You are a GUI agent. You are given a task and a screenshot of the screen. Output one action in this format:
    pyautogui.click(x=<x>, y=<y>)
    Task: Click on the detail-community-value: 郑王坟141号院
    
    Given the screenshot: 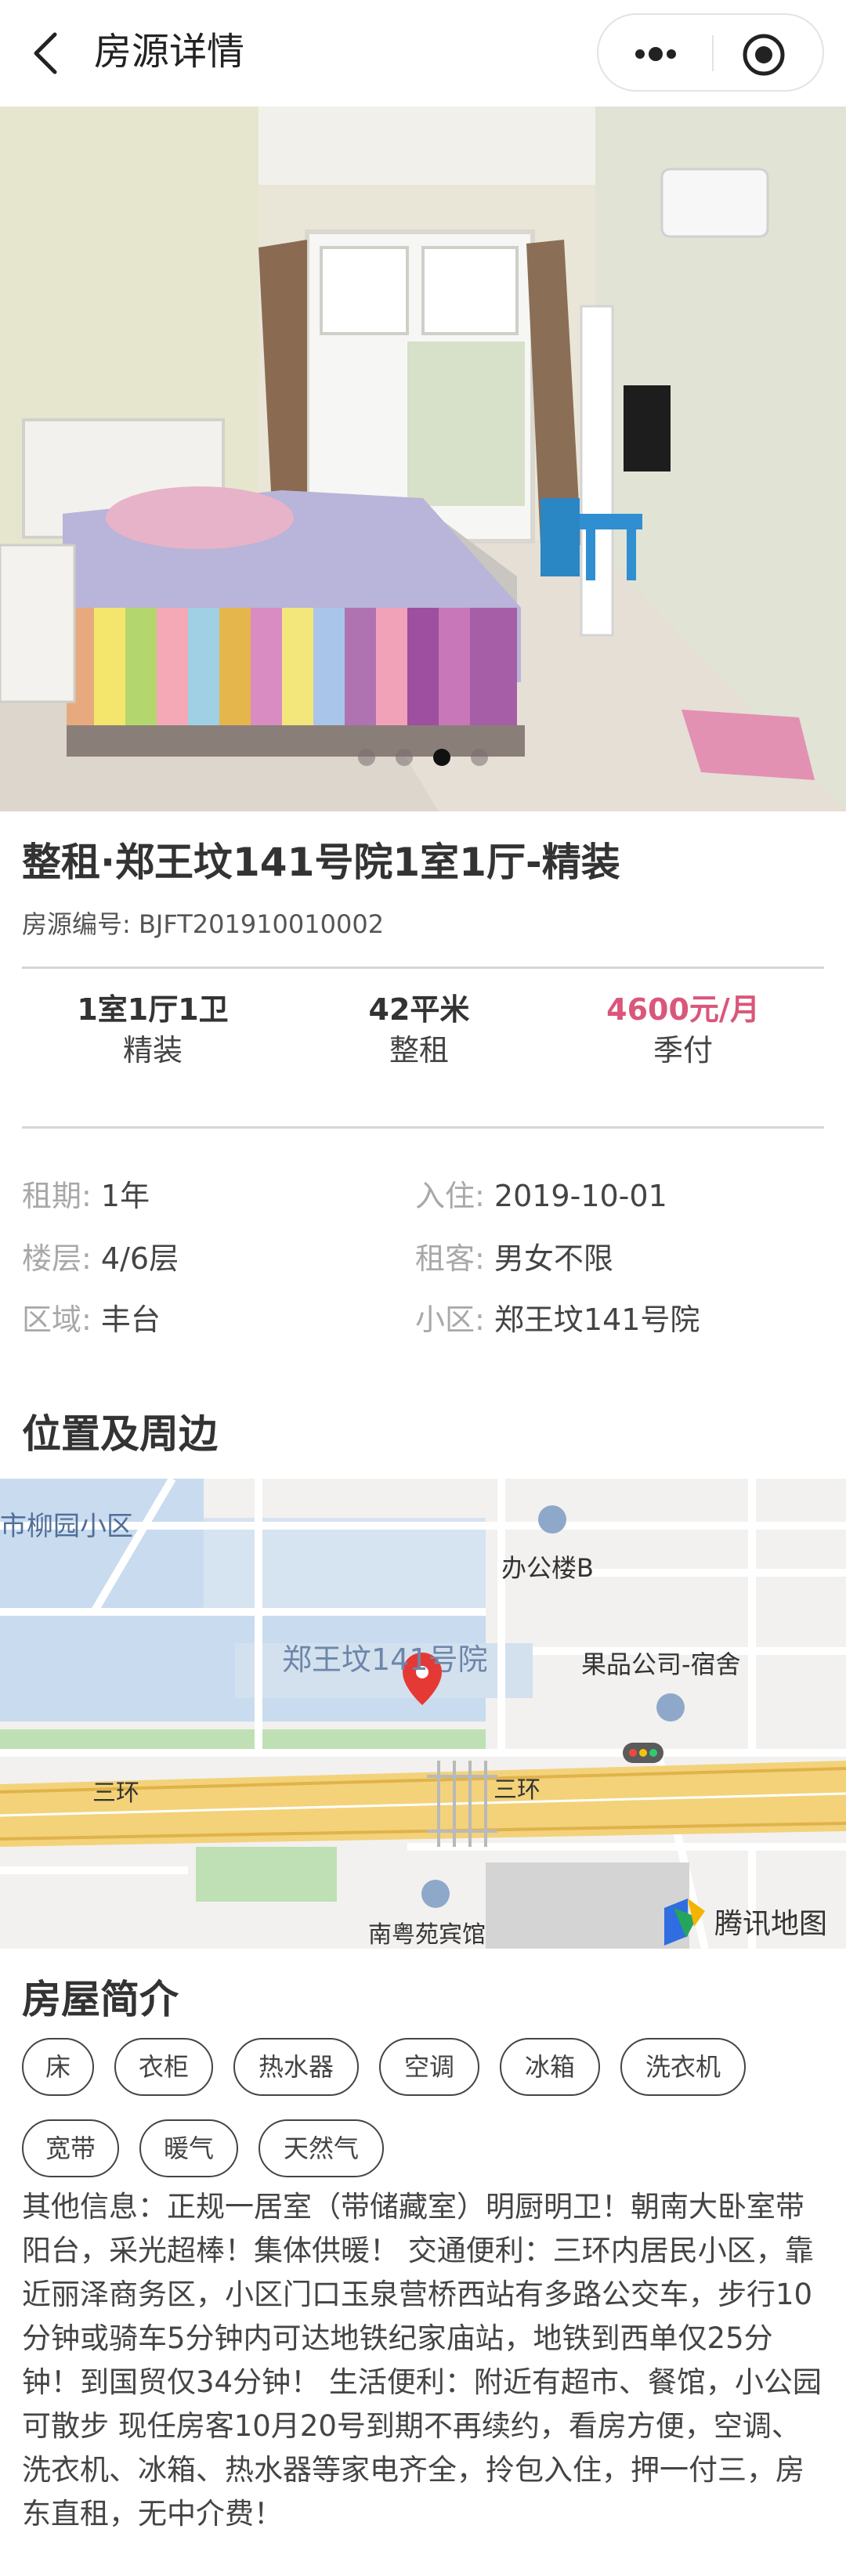 What is the action you would take?
    pyautogui.click(x=597, y=1319)
    